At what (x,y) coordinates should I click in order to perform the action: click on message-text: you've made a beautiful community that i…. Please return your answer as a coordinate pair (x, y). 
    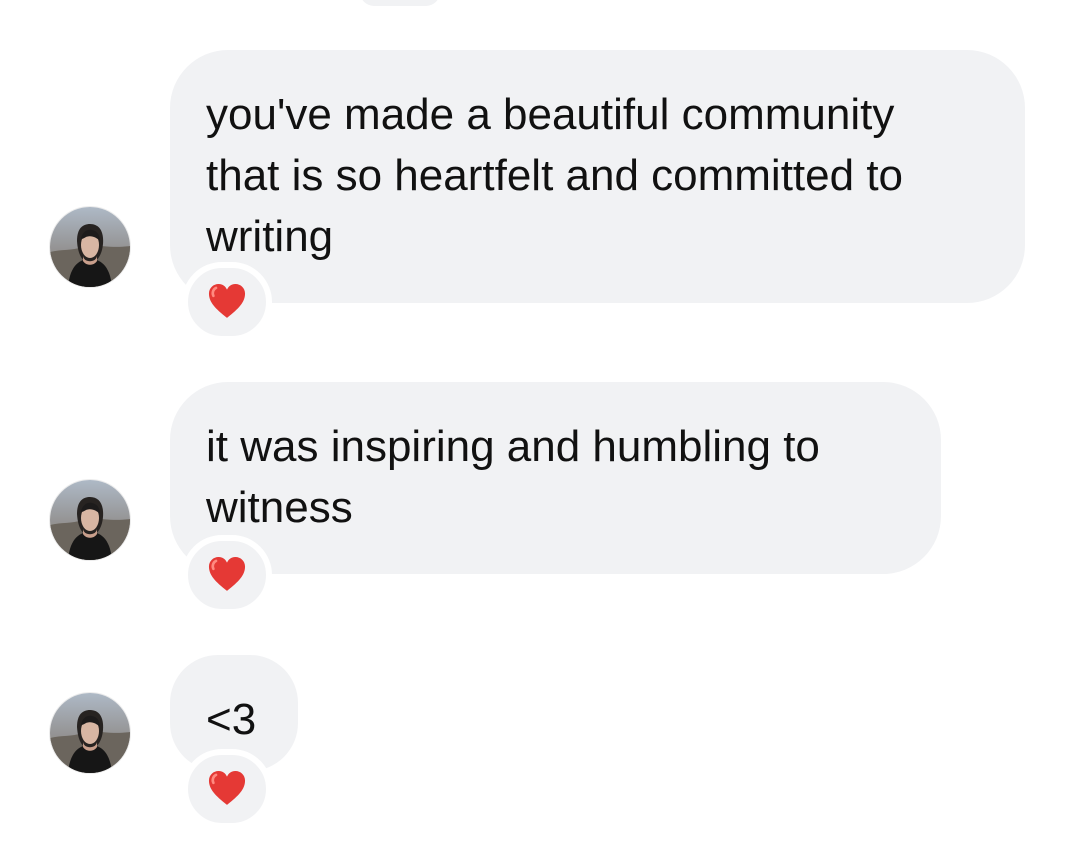
    Looking at the image, I should click on (555, 175).